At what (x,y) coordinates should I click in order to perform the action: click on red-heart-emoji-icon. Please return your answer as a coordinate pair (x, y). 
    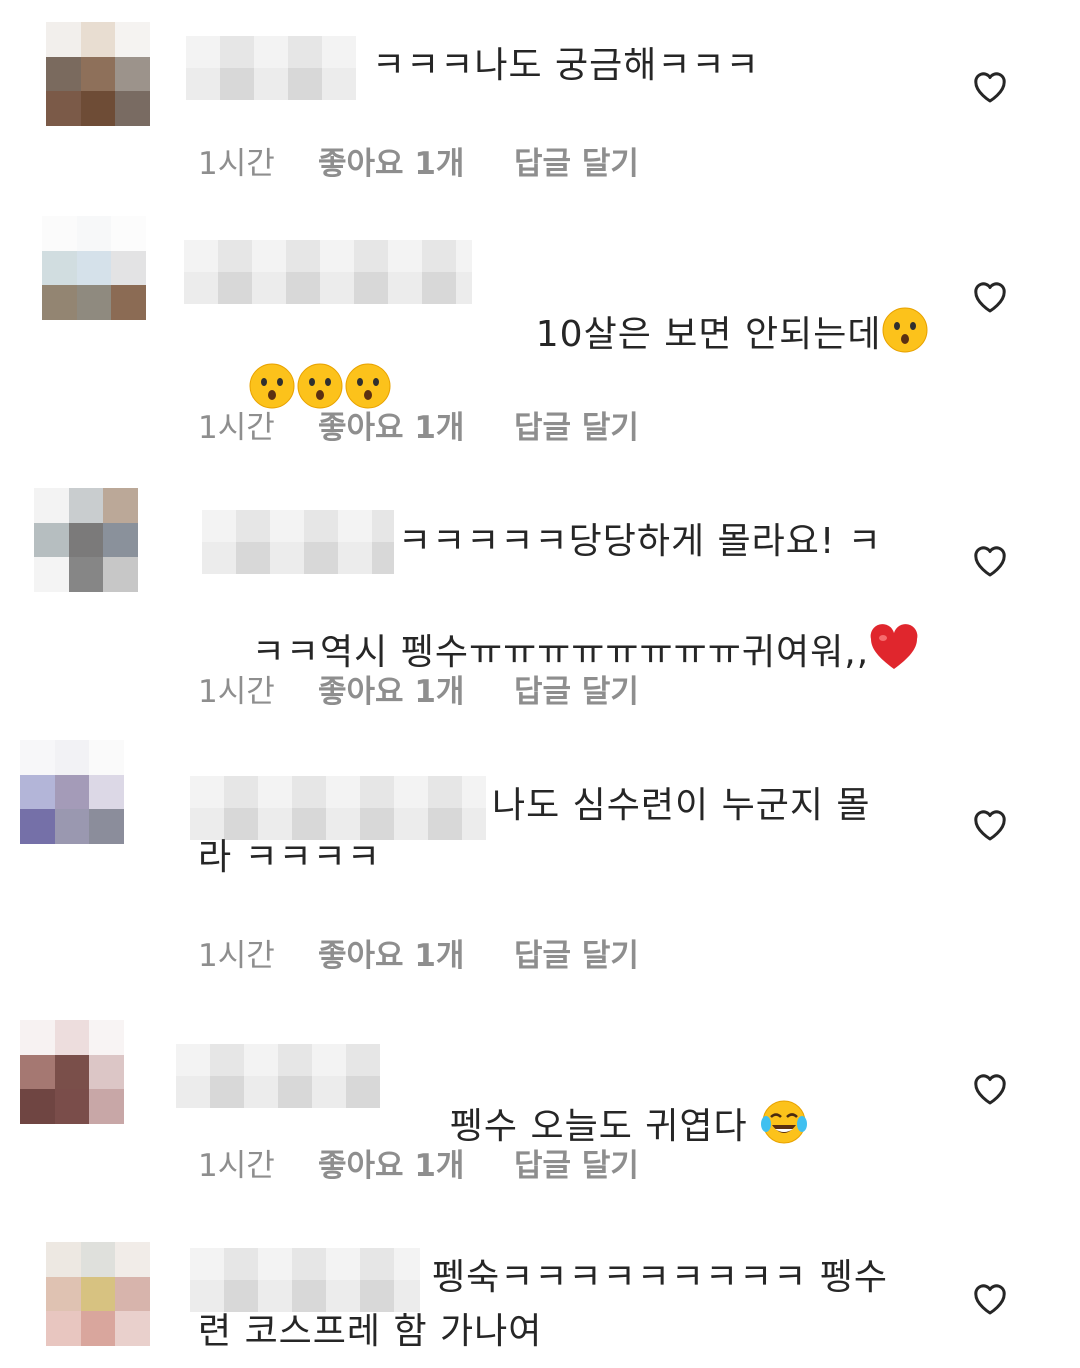
    Looking at the image, I should click on (894, 646).